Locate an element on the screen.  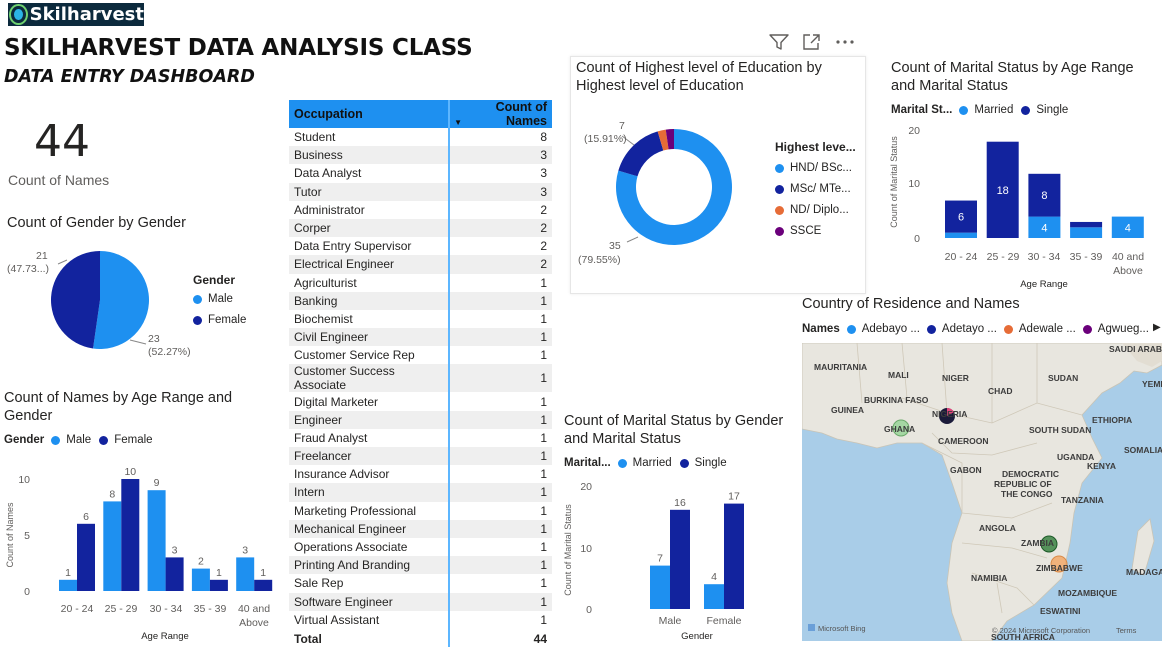
table-row: Marketing Professional 1 is located at coordinates (420, 510).